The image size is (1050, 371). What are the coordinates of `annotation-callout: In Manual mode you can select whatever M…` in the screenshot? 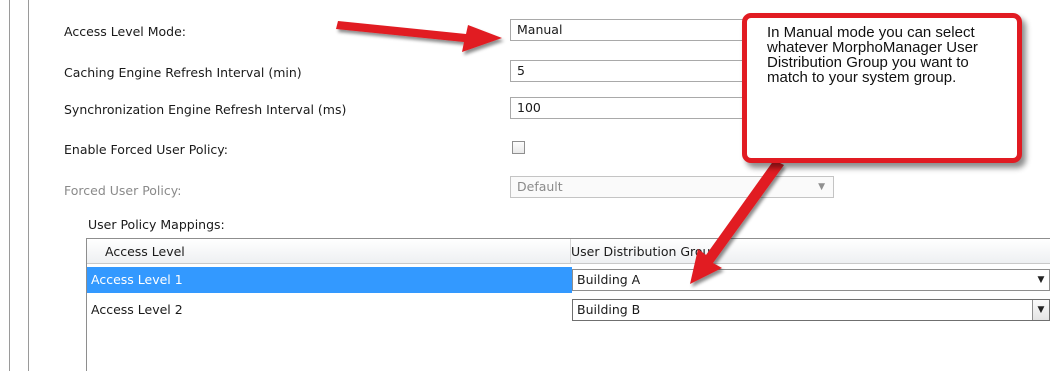 It's located at (882, 88).